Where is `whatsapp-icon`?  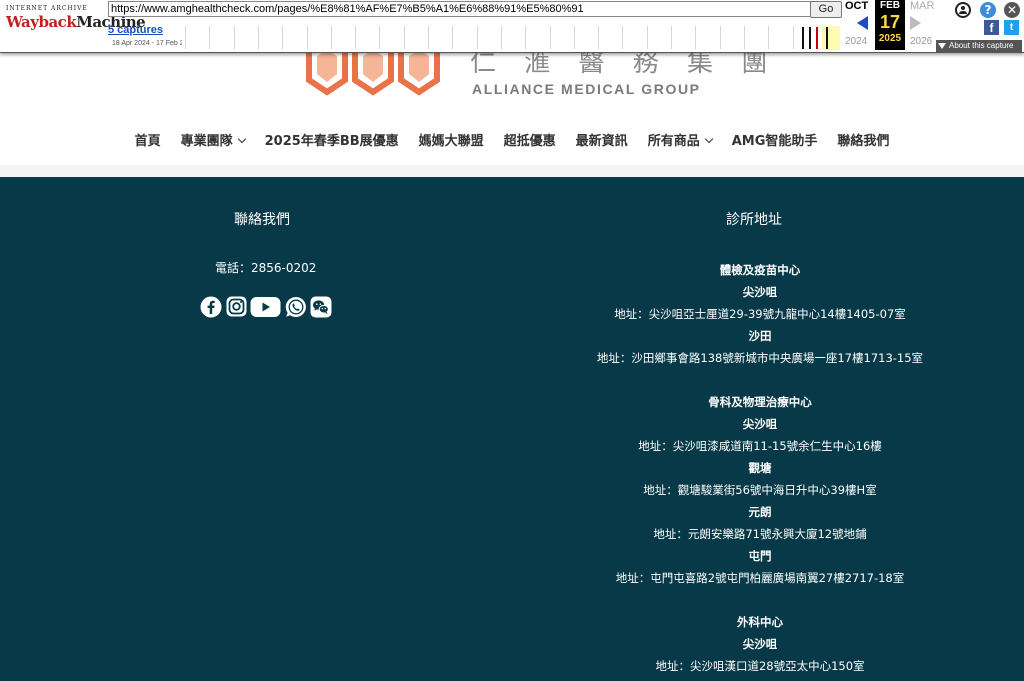 whatsapp-icon is located at coordinates (296, 307).